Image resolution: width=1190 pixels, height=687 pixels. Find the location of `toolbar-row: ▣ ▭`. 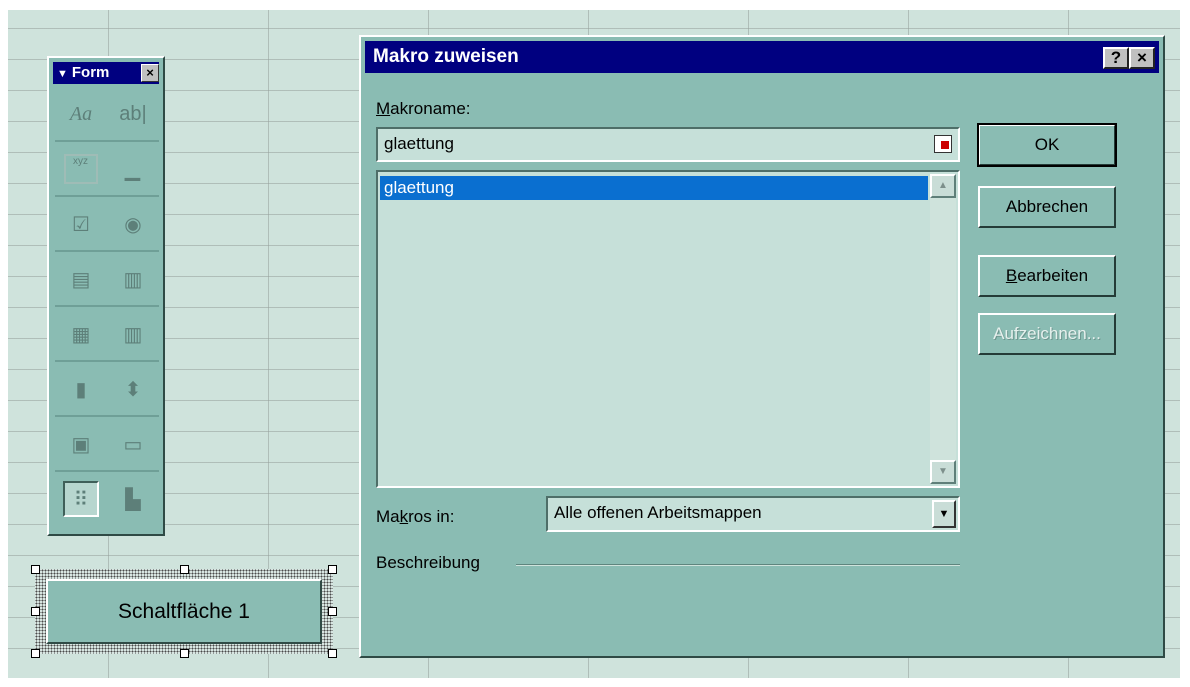

toolbar-row: ▣ ▭ is located at coordinates (107, 445).